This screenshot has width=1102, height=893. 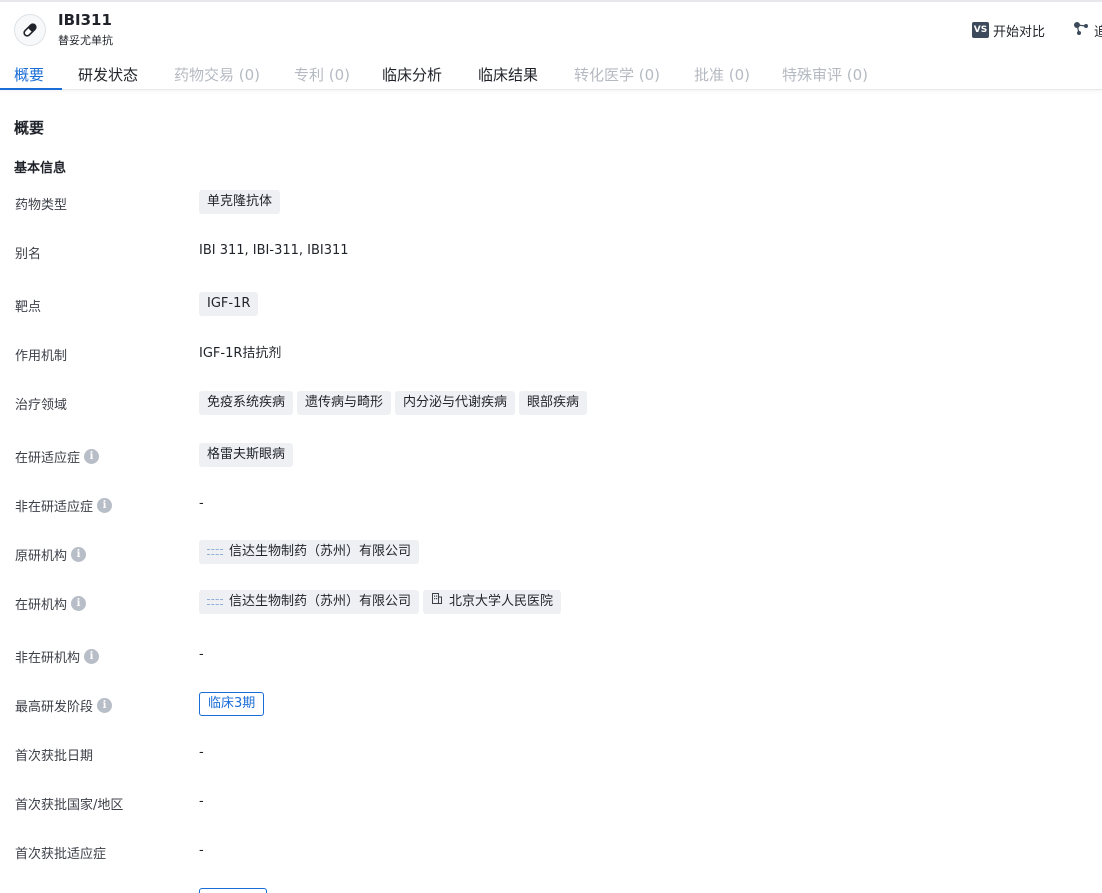 I want to click on target-label: 靶点, so click(x=28, y=305).